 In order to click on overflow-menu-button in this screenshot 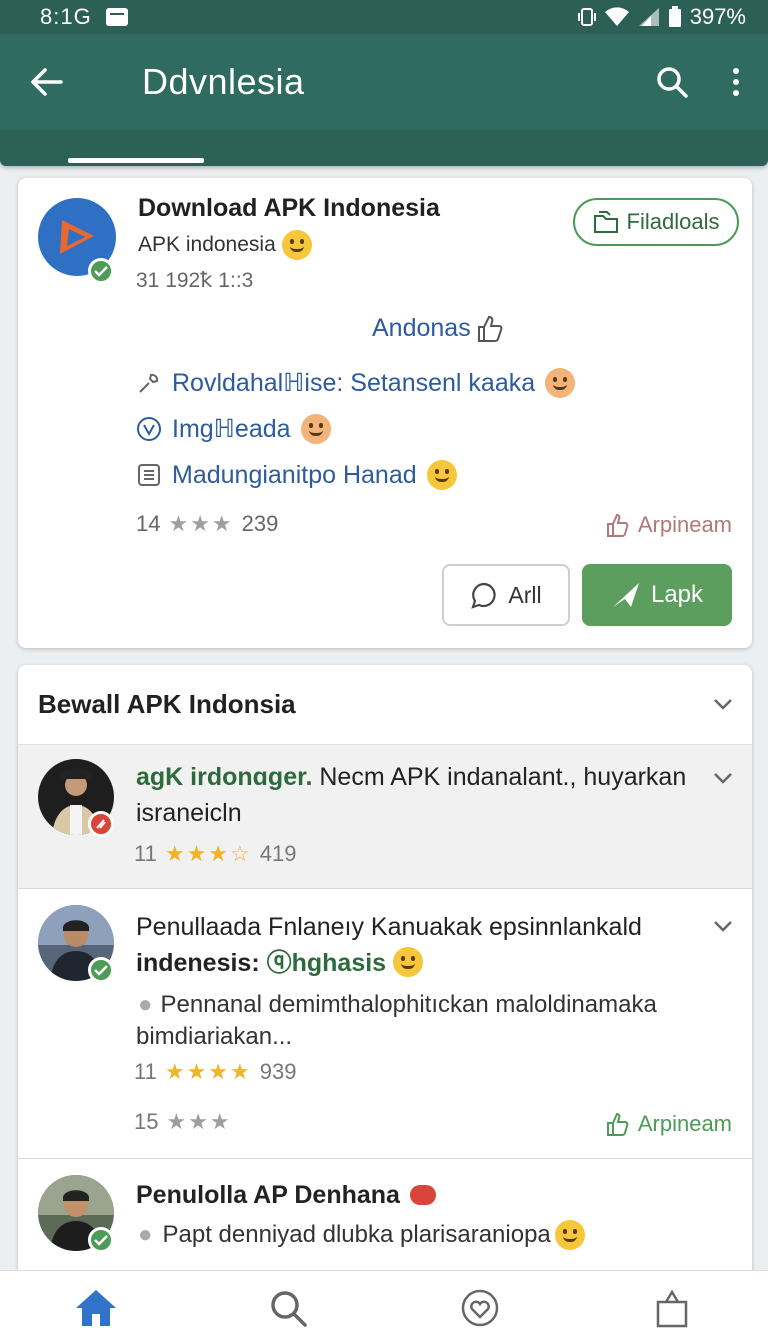, I will do `click(736, 82)`.